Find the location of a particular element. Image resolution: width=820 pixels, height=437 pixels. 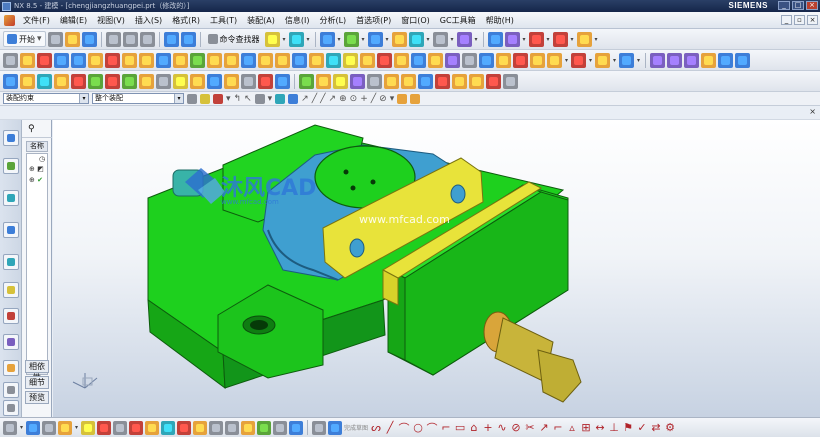

render-style-icon is located at coordinates (351, 39).